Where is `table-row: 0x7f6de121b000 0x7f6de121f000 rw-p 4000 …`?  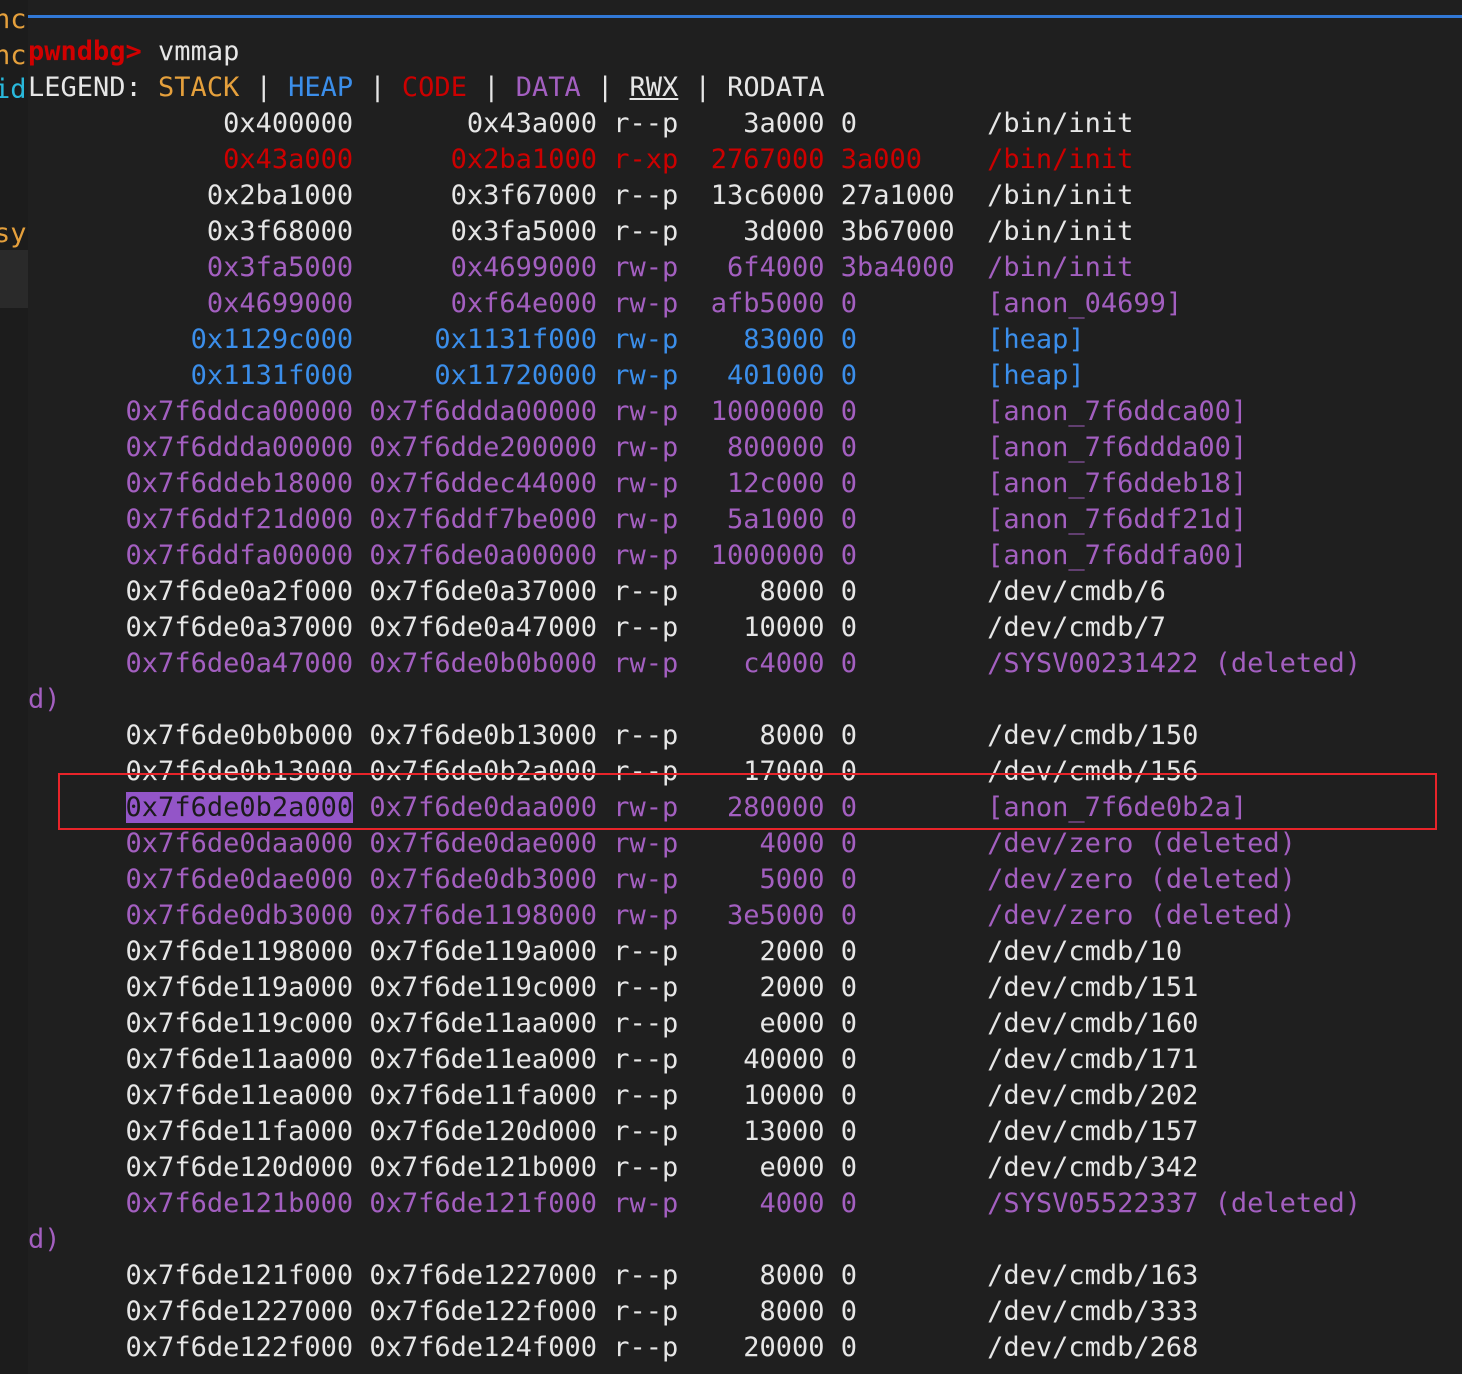
table-row: 0x7f6de121b000 0x7f6de121f000 rw-p 4000 … is located at coordinates (745, 1204).